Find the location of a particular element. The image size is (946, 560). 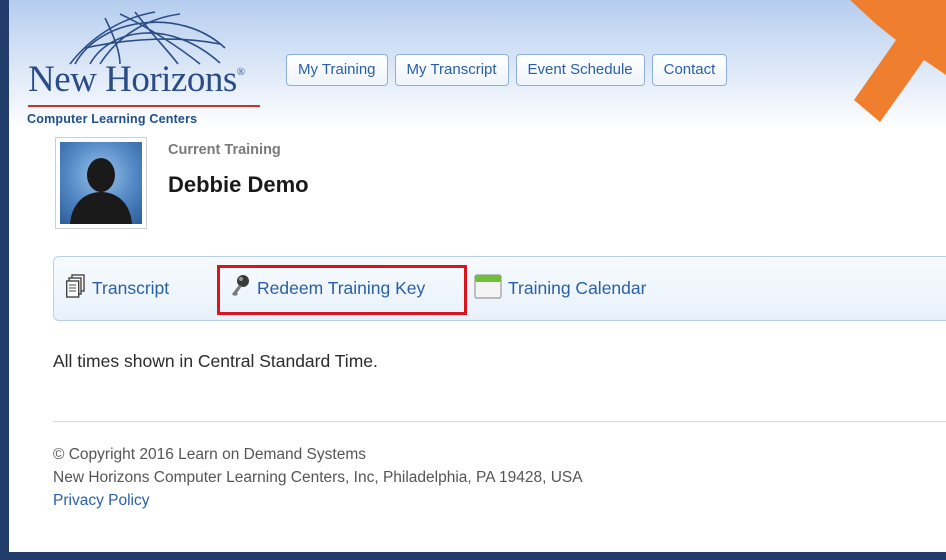

registered-mark: ® is located at coordinates (240, 72).